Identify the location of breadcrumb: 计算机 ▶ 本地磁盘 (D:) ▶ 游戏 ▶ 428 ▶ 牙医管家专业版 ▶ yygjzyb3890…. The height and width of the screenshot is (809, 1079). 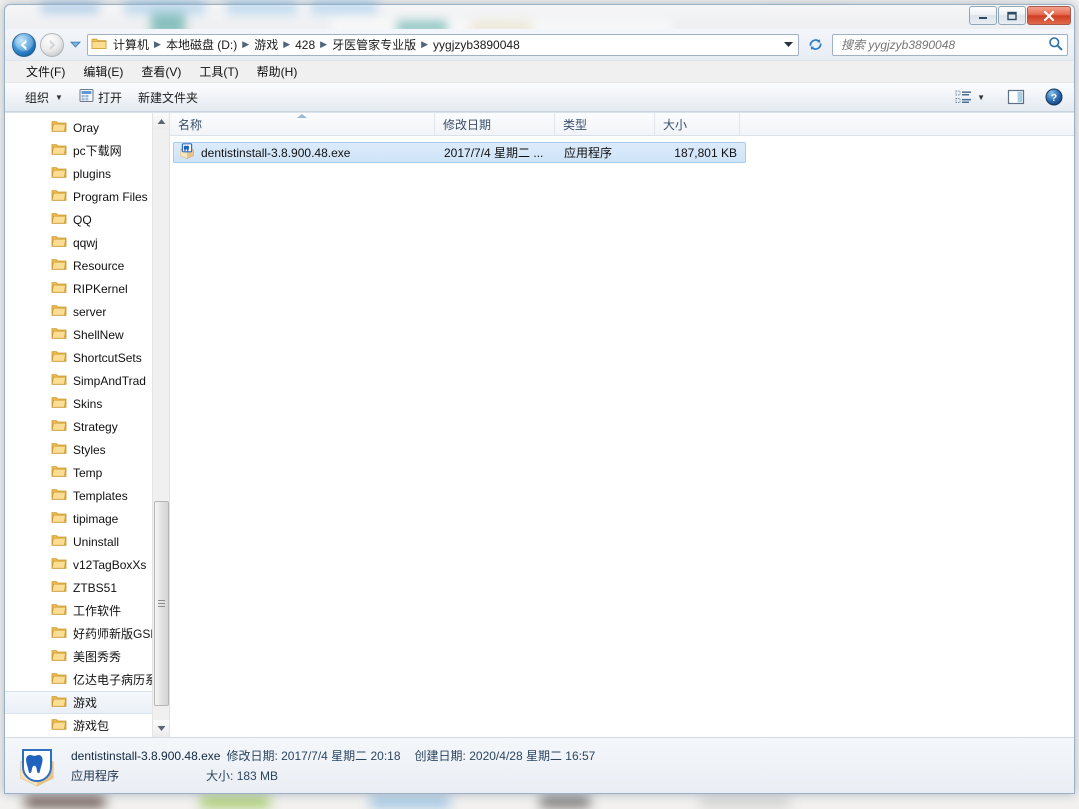
(444, 44).